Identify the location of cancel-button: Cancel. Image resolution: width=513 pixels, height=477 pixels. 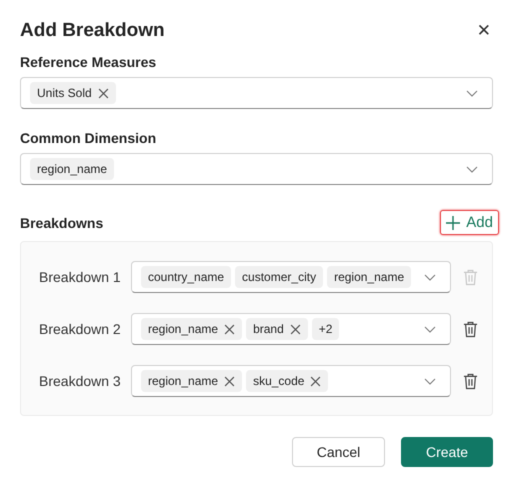
(338, 452).